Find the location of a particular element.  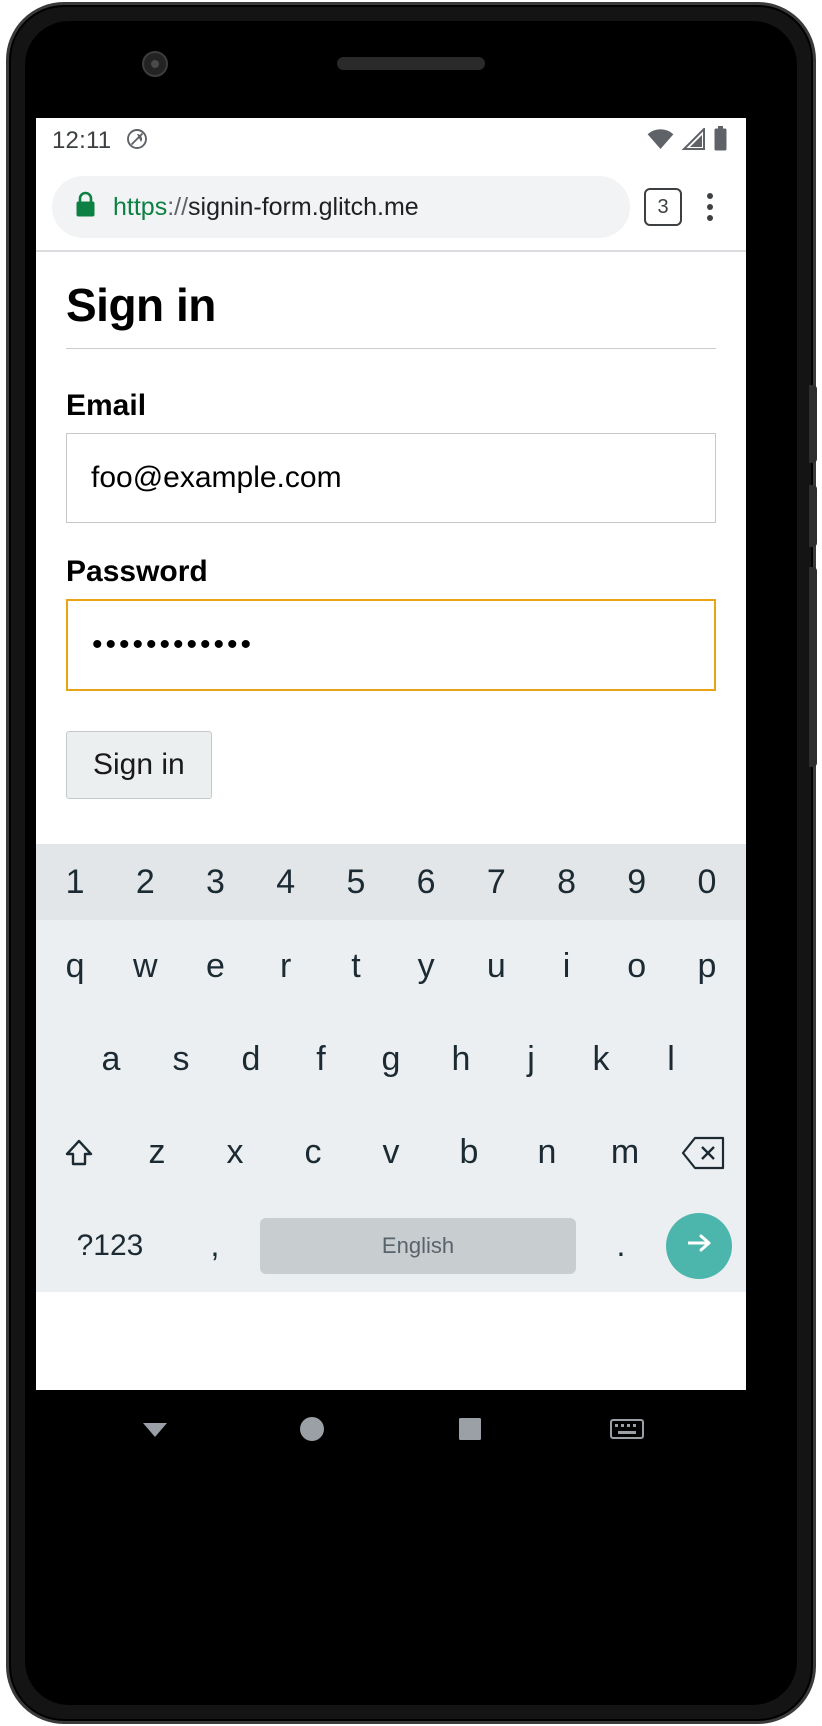

keyboard-row-bottom: ?123 , English . is located at coordinates (391, 1245).